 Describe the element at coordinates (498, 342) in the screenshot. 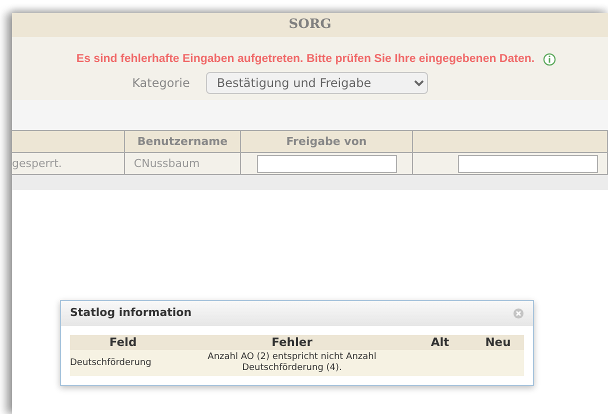

I see `column-header: Neu` at that location.